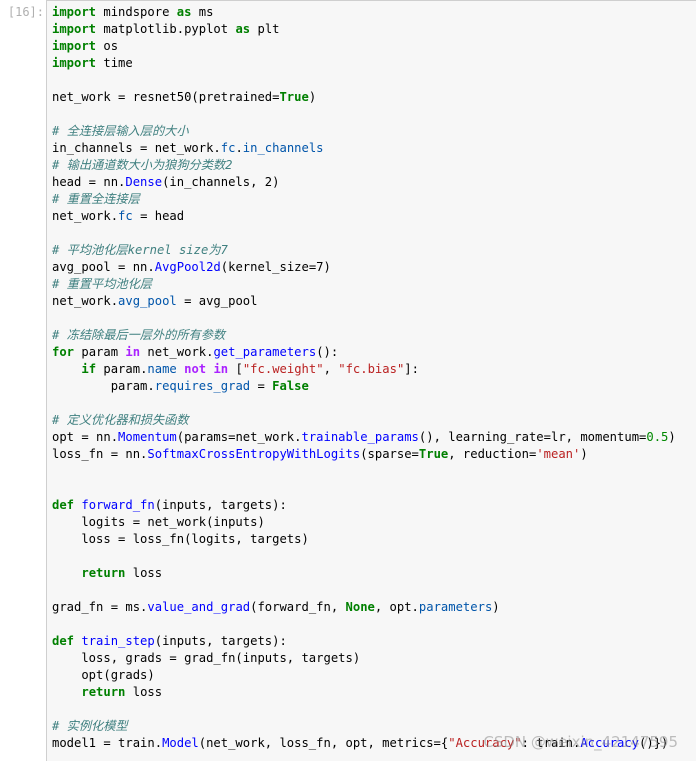 This screenshot has height=761, width=696. What do you see at coordinates (364, 420) in the screenshot?
I see `code-line: # 定义优化器和损失函数` at bounding box center [364, 420].